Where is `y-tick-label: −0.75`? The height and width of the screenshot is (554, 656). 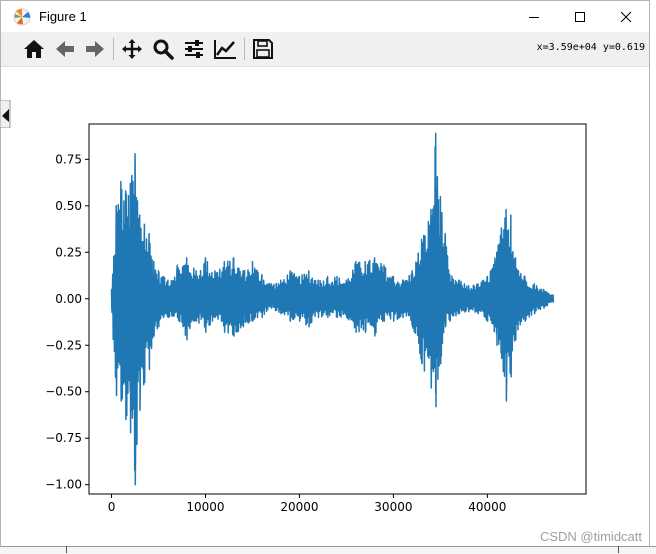 y-tick-label: −0.75 is located at coordinates (63, 438).